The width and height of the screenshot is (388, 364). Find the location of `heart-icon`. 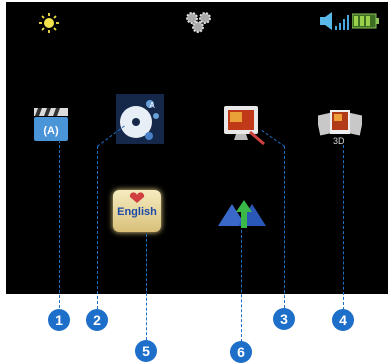

heart-icon is located at coordinates (137, 197).